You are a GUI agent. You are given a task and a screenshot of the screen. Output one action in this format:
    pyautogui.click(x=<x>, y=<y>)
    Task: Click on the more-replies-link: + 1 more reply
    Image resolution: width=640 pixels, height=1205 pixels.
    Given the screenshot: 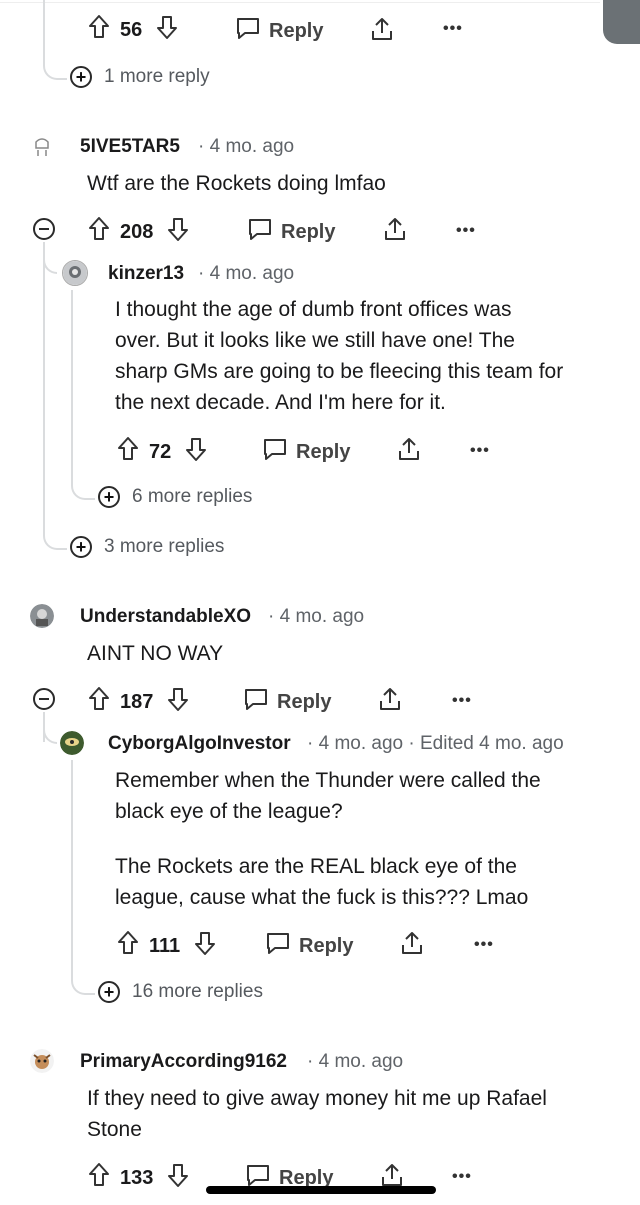 What is the action you would take?
    pyautogui.click(x=140, y=77)
    